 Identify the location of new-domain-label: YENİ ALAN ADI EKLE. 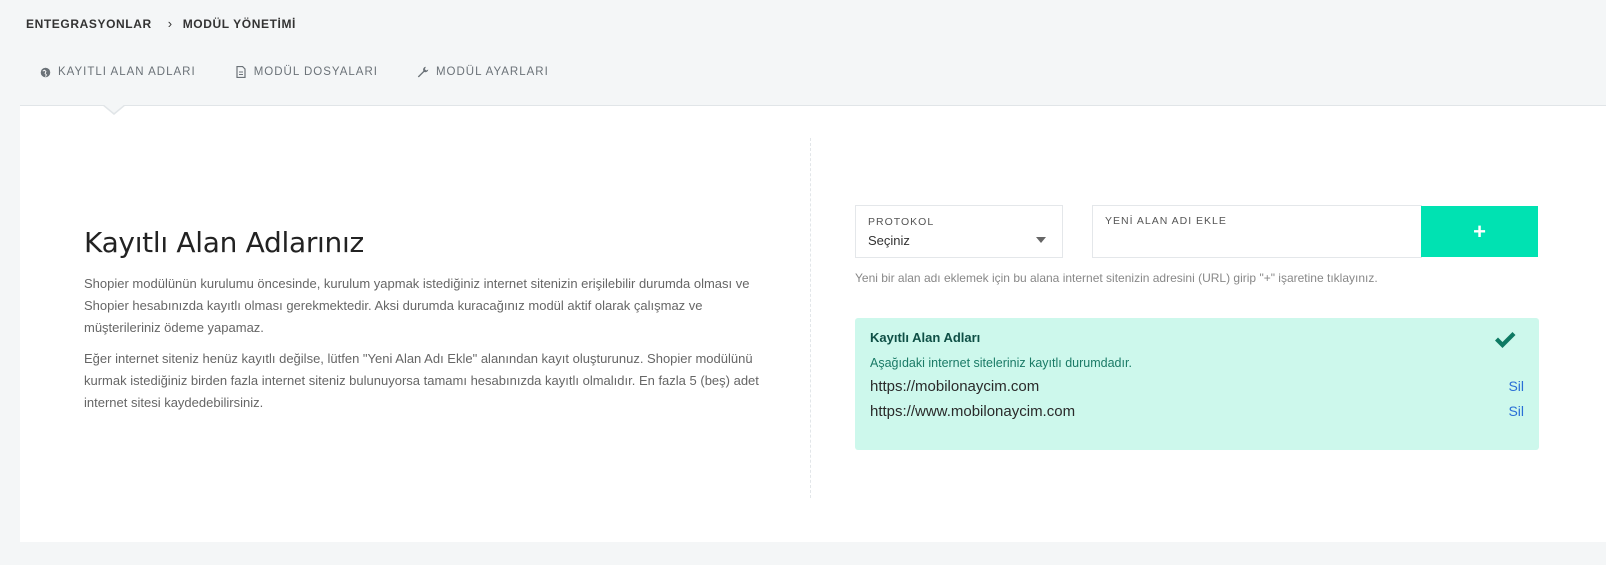
(1166, 221).